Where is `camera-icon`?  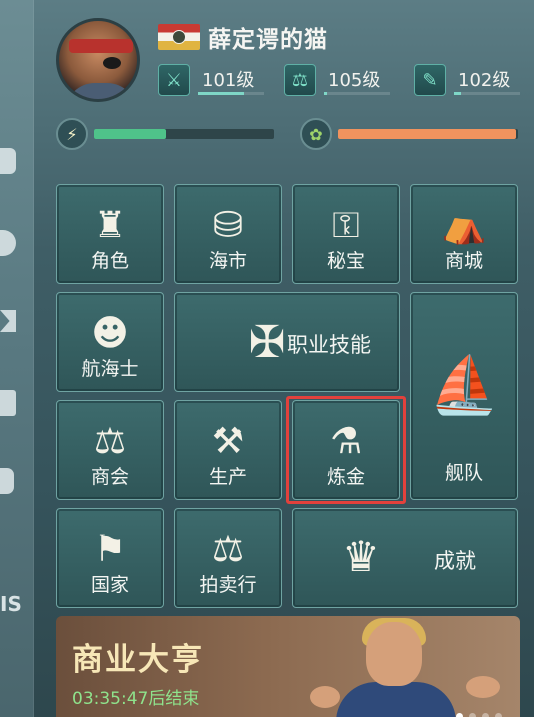
camera-icon is located at coordinates (8, 161).